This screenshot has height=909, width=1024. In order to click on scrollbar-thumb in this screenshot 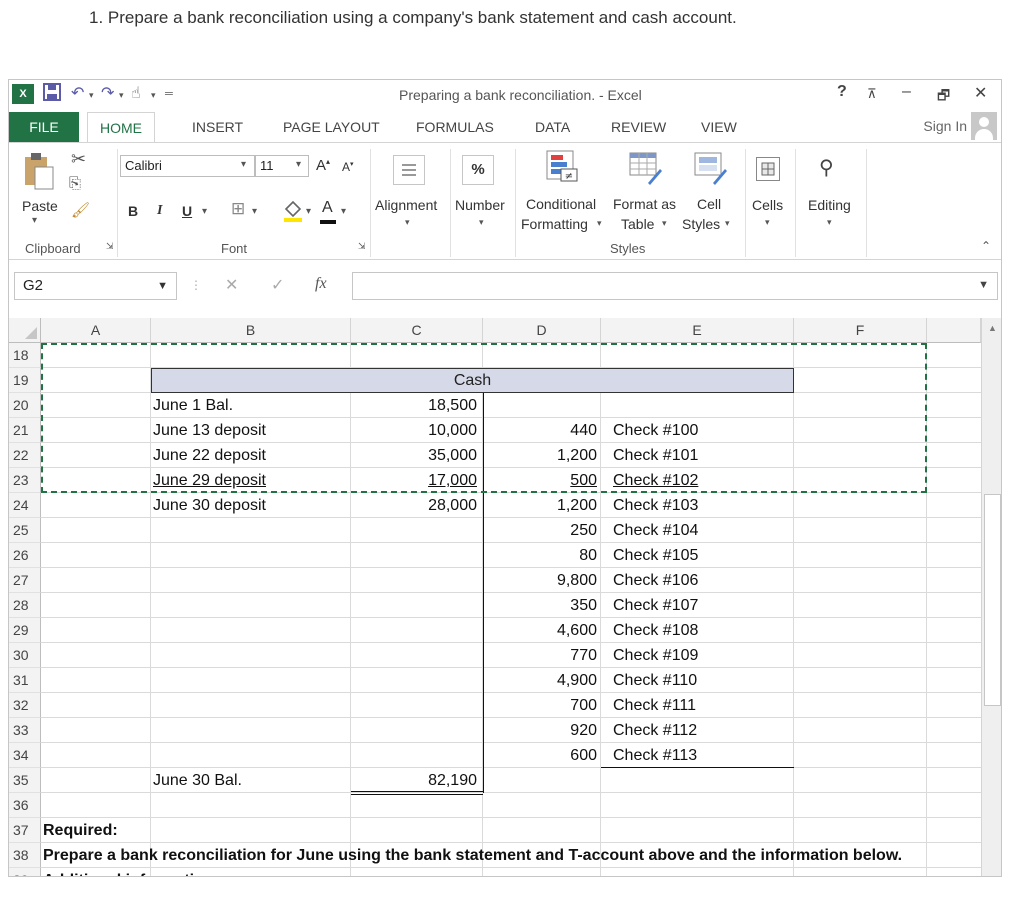, I will do `click(992, 600)`.